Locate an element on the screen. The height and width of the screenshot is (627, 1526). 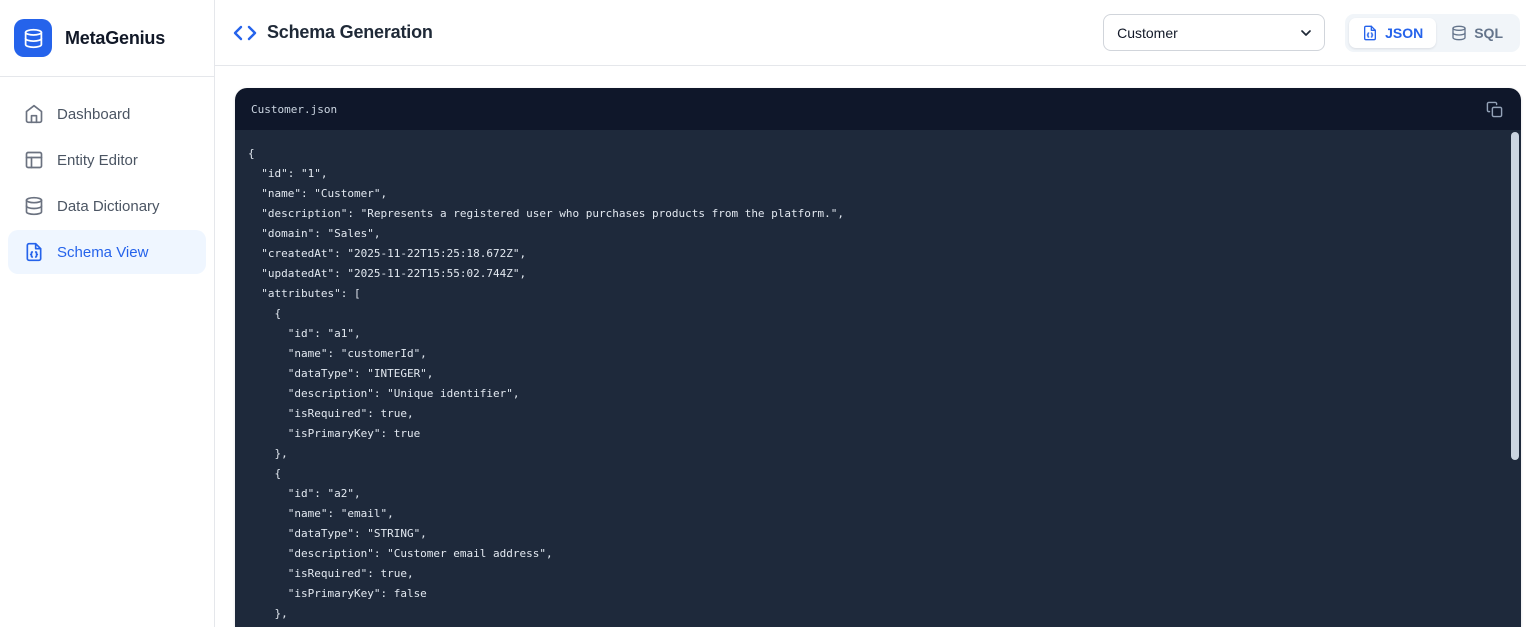
code-panel-header: Customer.json is located at coordinates (878, 109).